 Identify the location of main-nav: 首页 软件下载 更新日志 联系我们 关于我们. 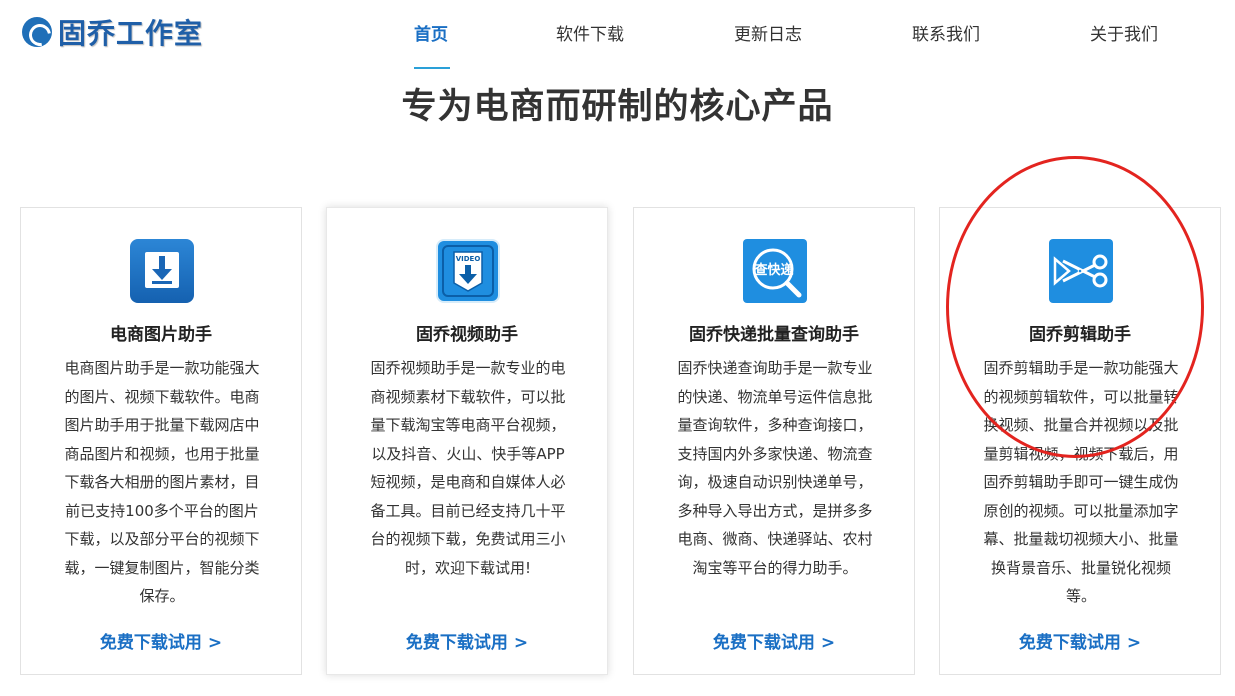
(617, 32).